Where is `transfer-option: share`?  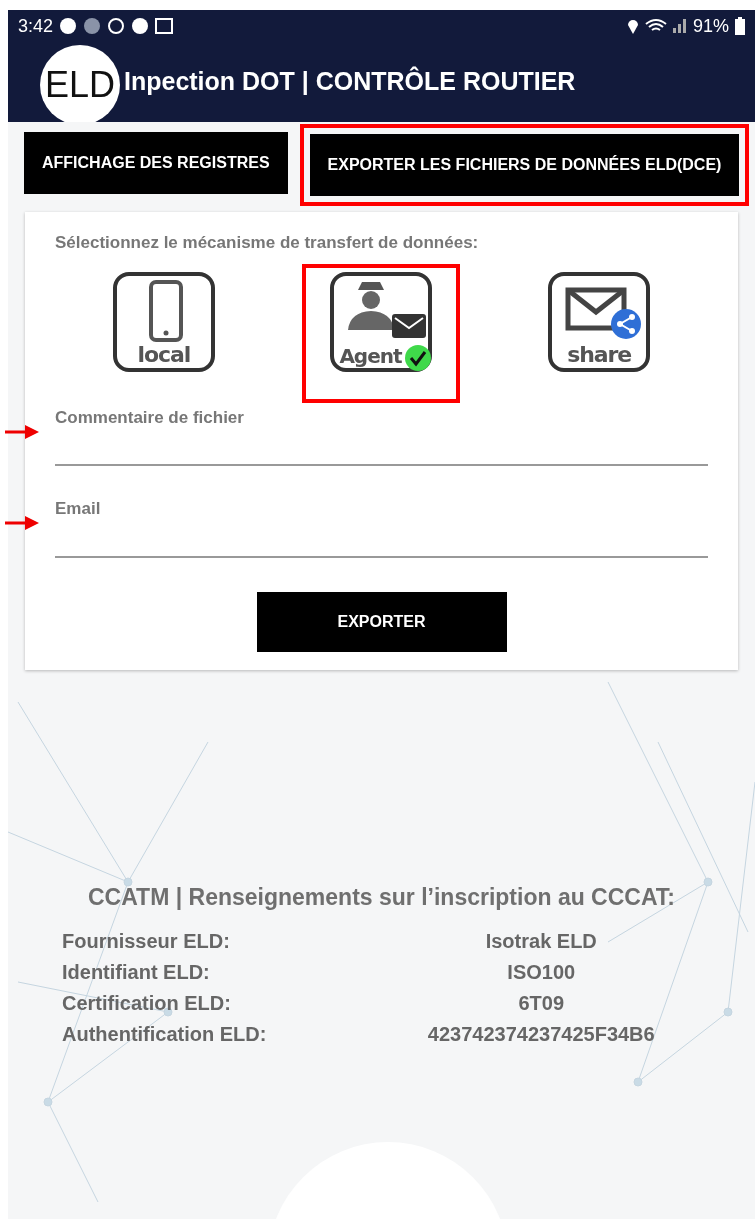
transfer-option: share is located at coordinates (599, 321).